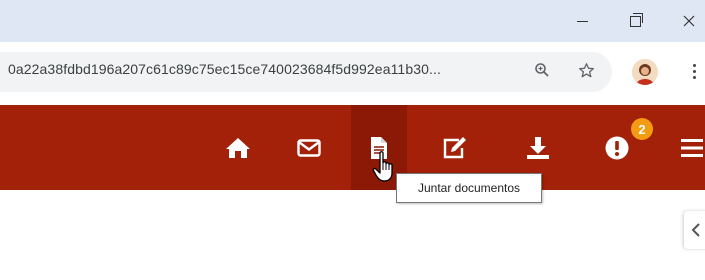 This screenshot has width=705, height=280. What do you see at coordinates (454, 147) in the screenshot?
I see `edit-icon` at bounding box center [454, 147].